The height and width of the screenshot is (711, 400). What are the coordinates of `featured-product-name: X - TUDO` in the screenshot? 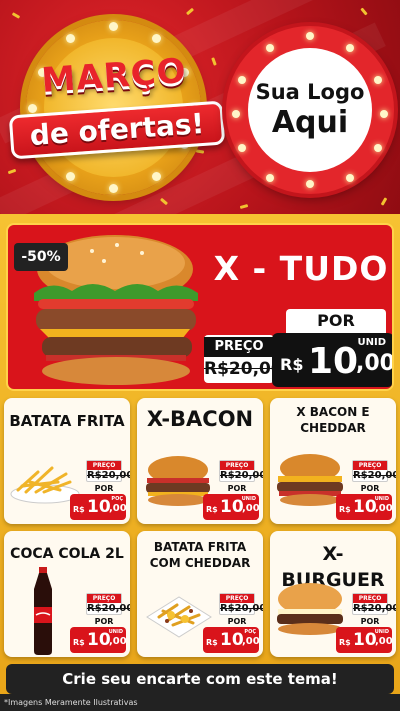 It's located at (301, 268).